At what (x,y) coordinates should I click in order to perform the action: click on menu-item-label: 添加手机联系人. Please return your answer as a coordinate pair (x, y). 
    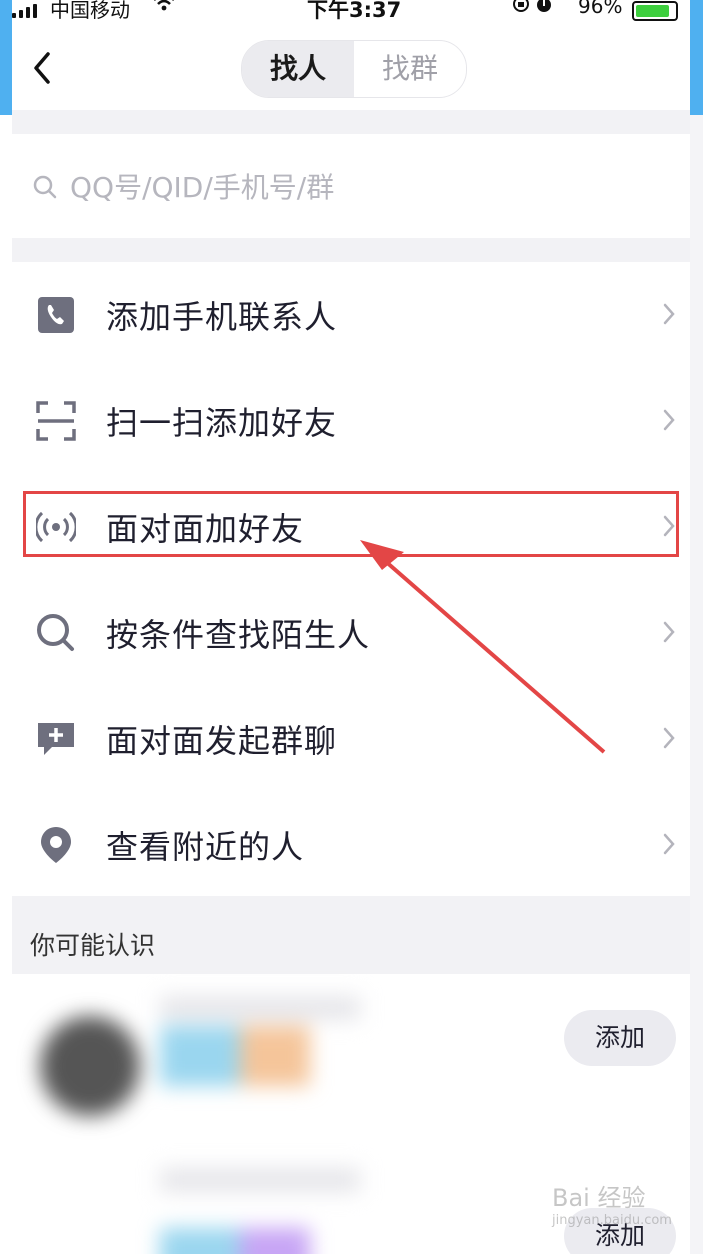
    Looking at the image, I should click on (222, 317).